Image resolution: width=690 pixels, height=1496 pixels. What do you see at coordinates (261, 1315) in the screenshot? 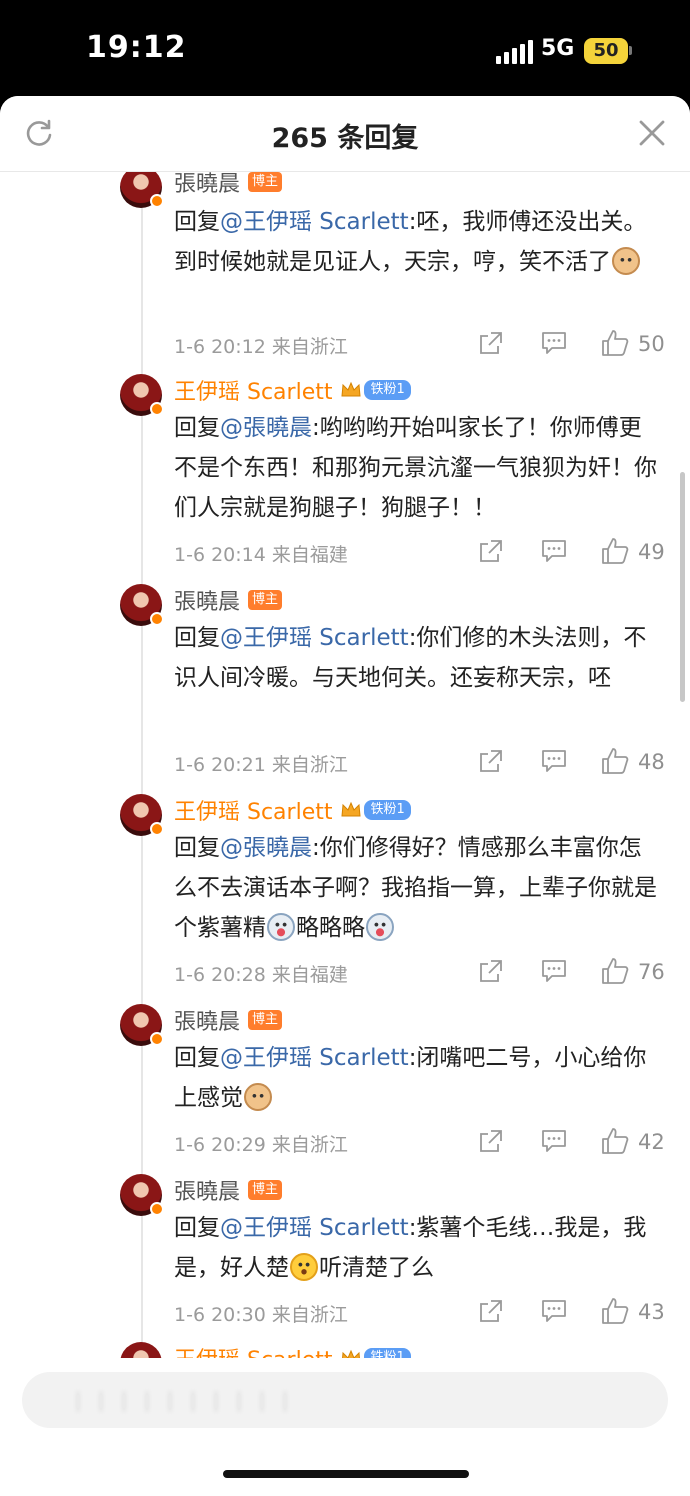
I see `reply-time-location: 1-6 20:30 来自浙江` at bounding box center [261, 1315].